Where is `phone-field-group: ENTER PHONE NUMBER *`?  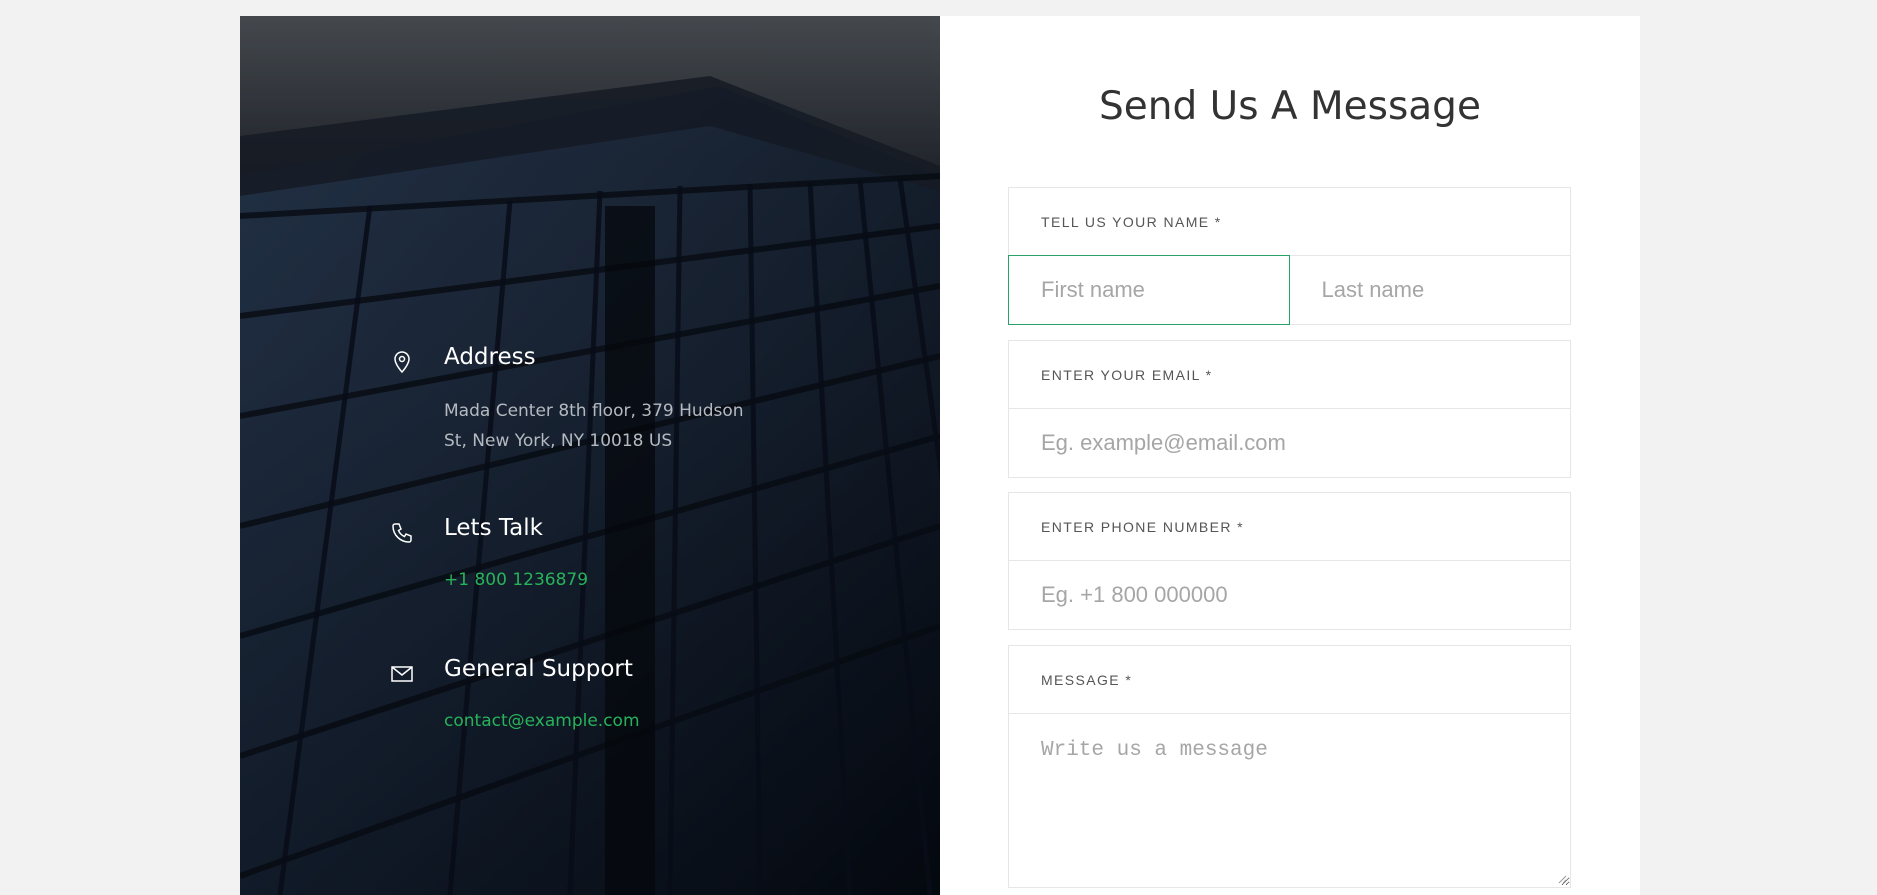 phone-field-group: ENTER PHONE NUMBER * is located at coordinates (1289, 561).